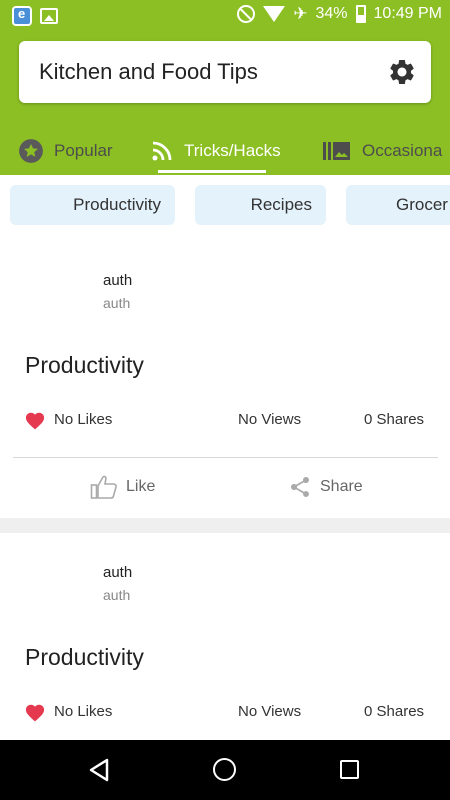 Image resolution: width=450 pixels, height=800 pixels. Describe the element at coordinates (31, 151) in the screenshot. I see `star-icon` at that location.